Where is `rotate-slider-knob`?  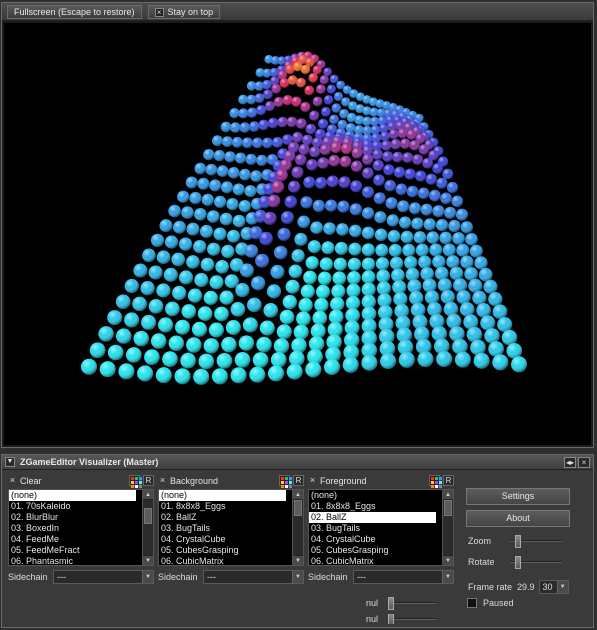 rotate-slider-knob is located at coordinates (517, 562).